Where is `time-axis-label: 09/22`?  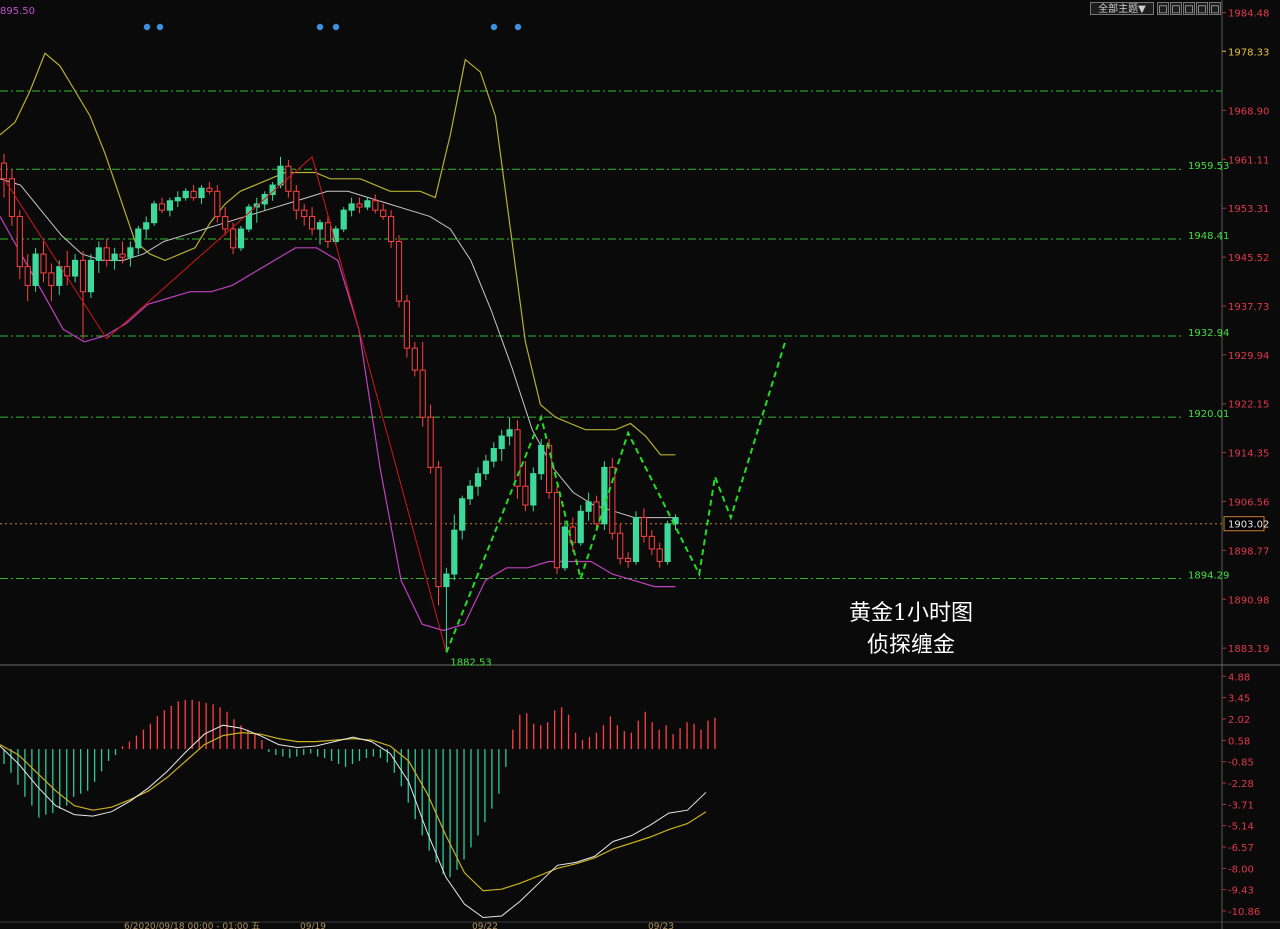
time-axis-label: 09/22 is located at coordinates (485, 925).